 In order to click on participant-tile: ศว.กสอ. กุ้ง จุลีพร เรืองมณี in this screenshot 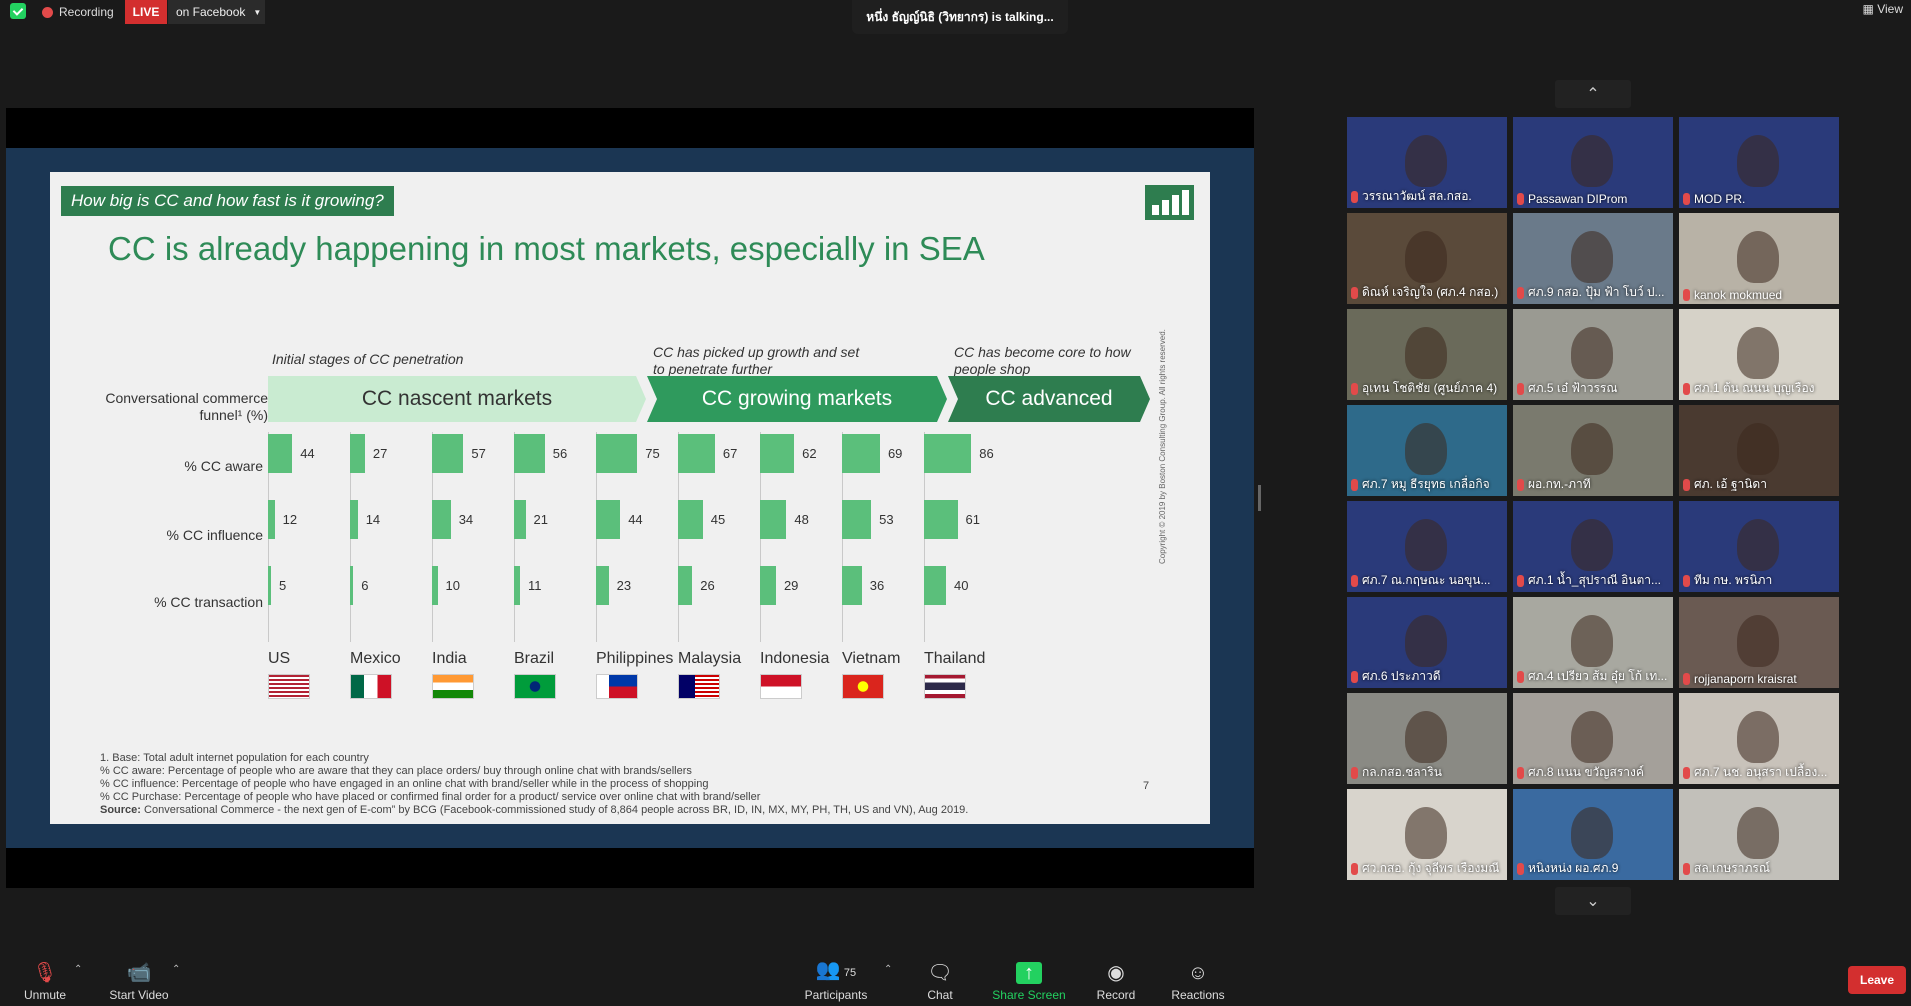, I will do `click(1427, 834)`.